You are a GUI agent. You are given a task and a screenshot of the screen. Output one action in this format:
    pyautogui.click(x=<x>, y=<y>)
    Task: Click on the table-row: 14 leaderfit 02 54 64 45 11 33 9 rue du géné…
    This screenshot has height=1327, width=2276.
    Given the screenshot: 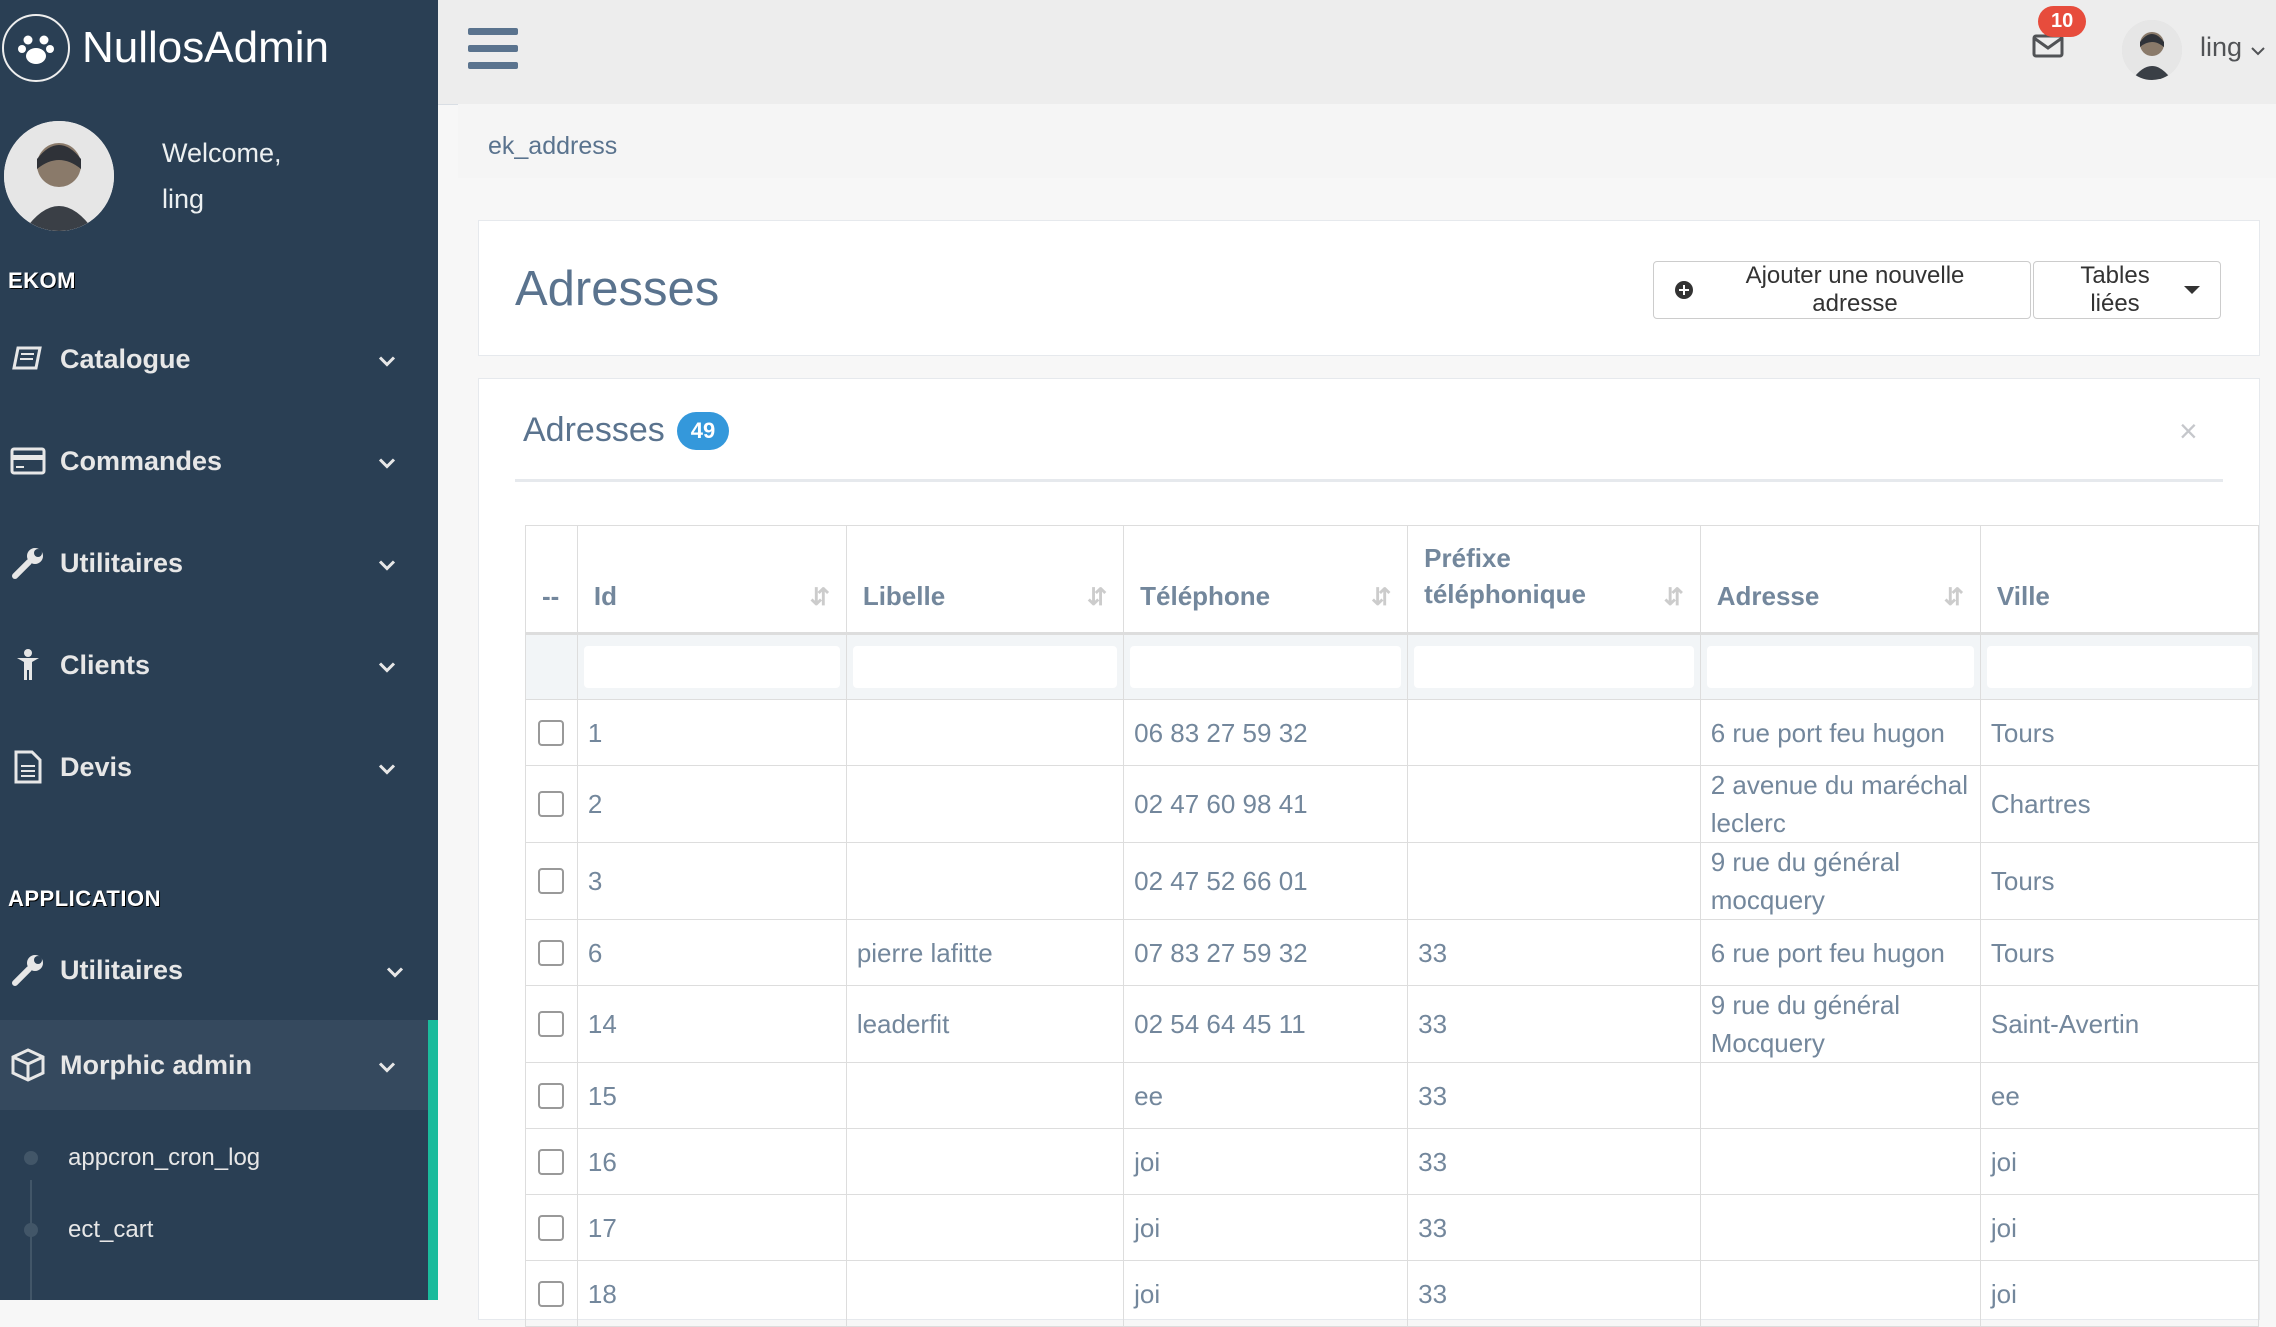 What is the action you would take?
    pyautogui.click(x=1392, y=1024)
    